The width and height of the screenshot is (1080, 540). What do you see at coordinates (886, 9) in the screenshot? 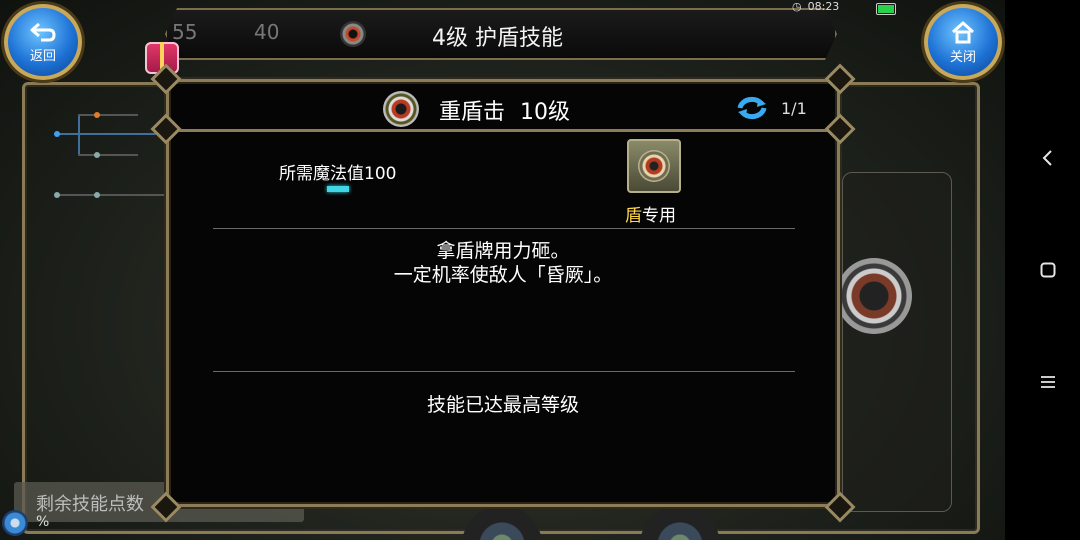
I see `battery-icon` at bounding box center [886, 9].